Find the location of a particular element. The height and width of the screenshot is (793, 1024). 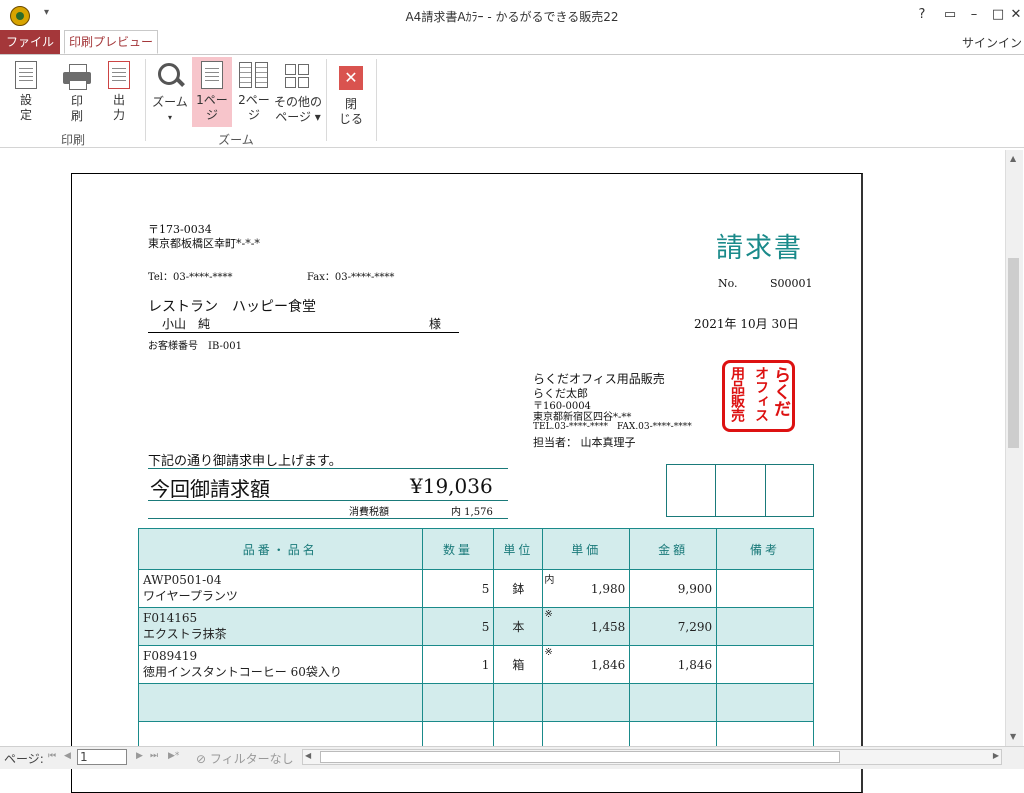

company-seal-stamp: らくだ オフィス 用品販売 is located at coordinates (758, 396).